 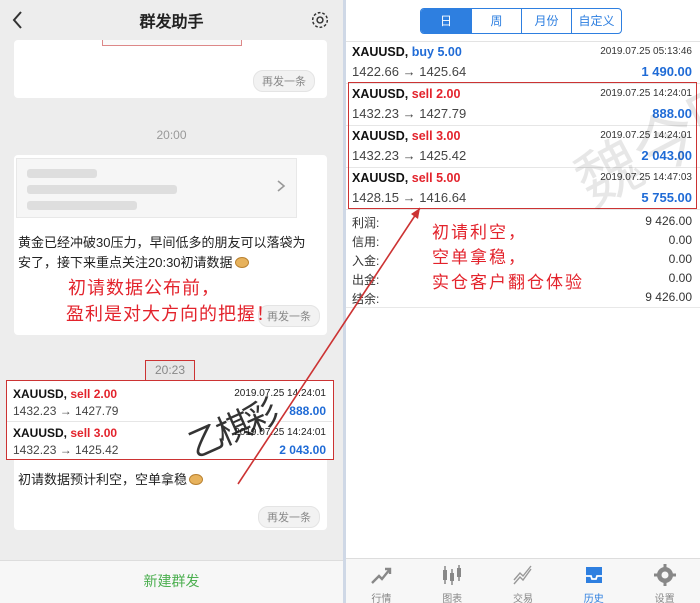 I want to click on image-thumbnail, so click(x=172, y=43).